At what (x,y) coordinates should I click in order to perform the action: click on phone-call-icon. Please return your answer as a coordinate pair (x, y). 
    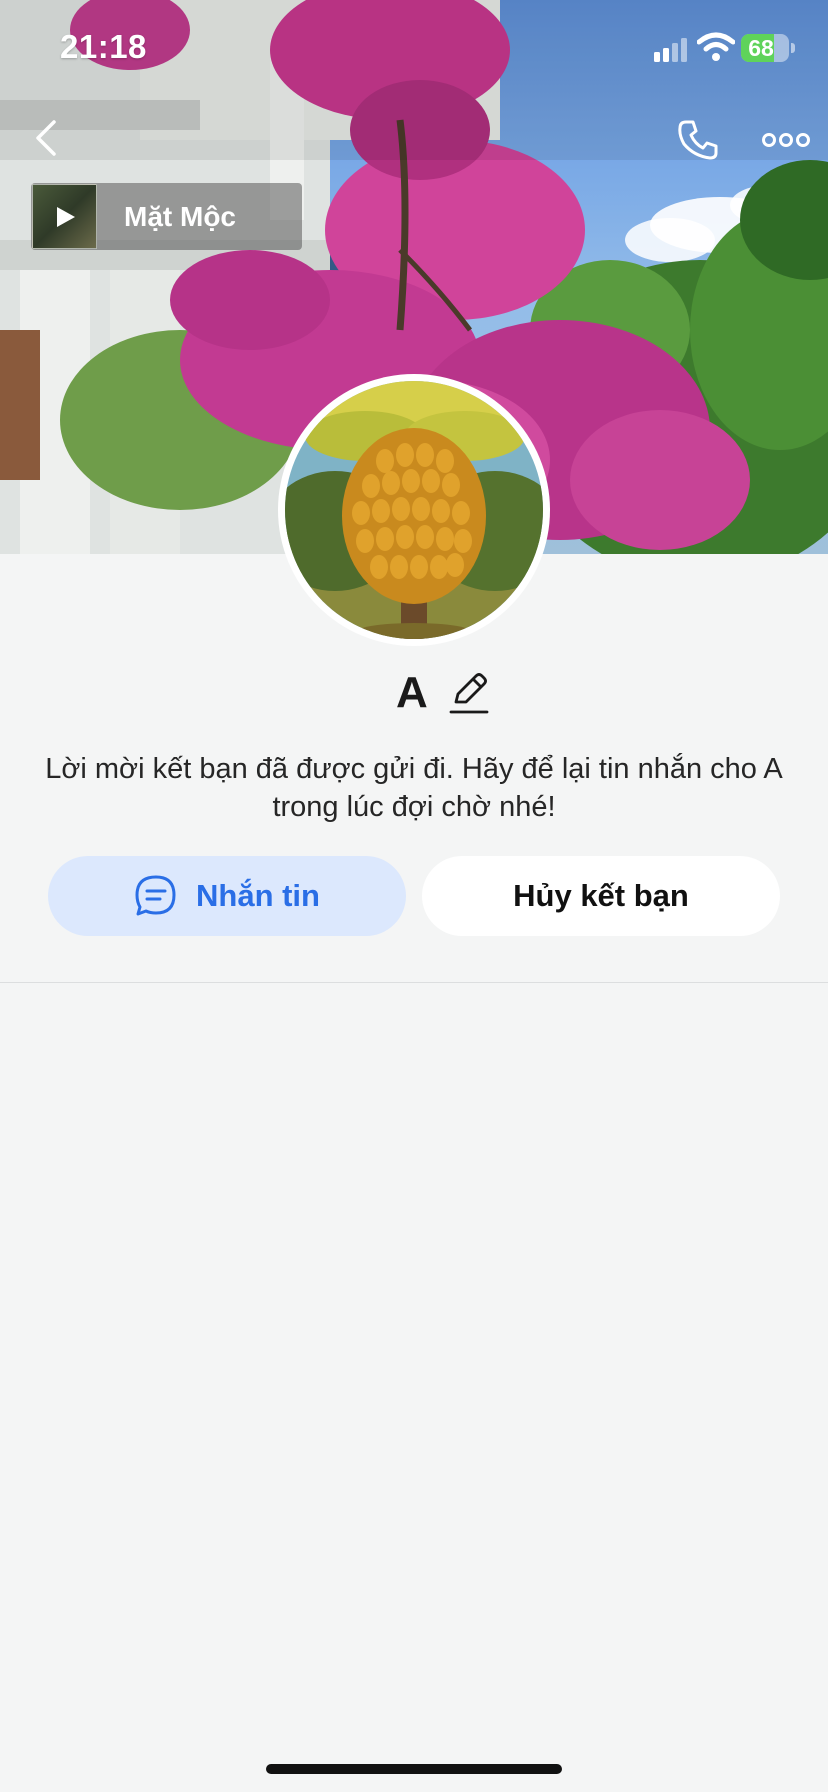
    Looking at the image, I should click on (698, 140).